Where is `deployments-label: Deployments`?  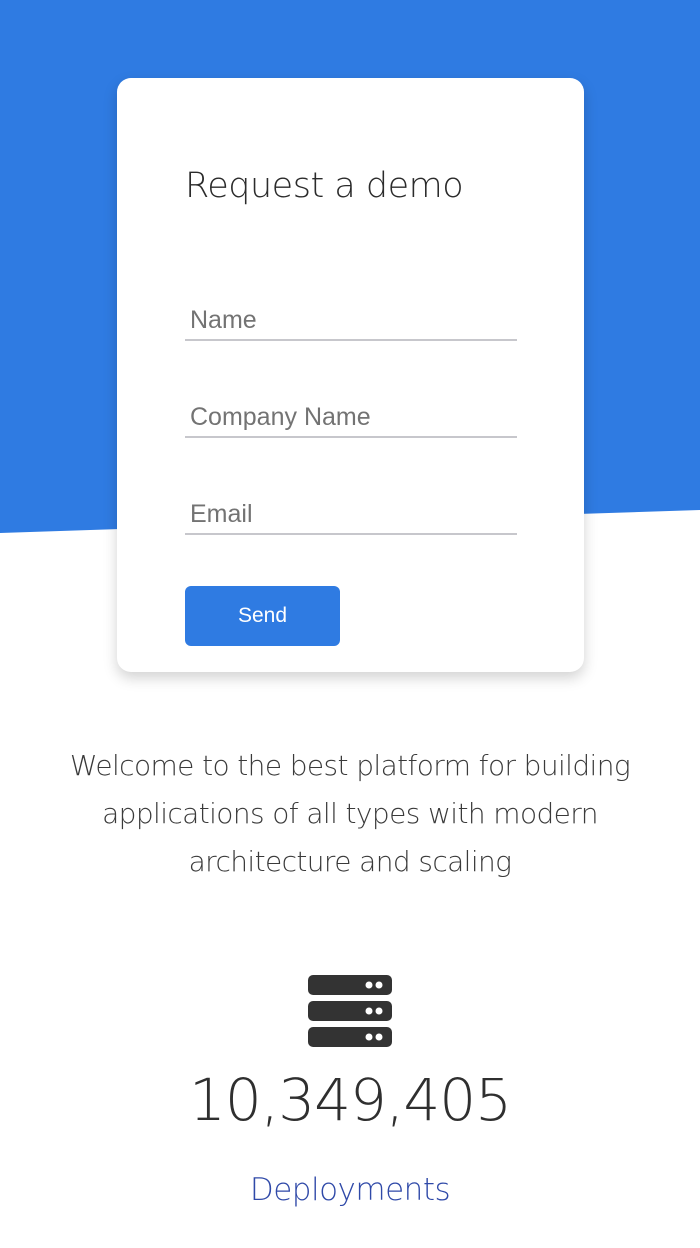
deployments-label: Deployments is located at coordinates (350, 1190).